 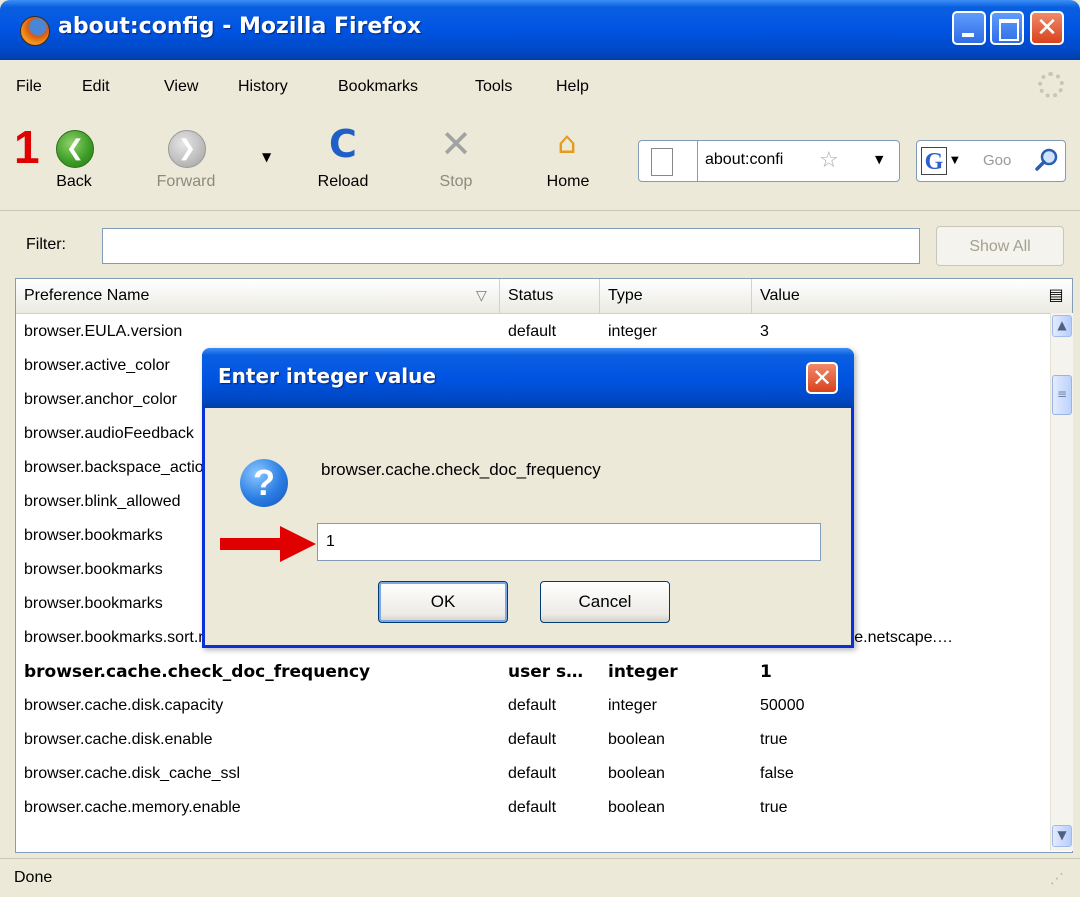 I want to click on forward-button: ❯ Forward, so click(x=186, y=164).